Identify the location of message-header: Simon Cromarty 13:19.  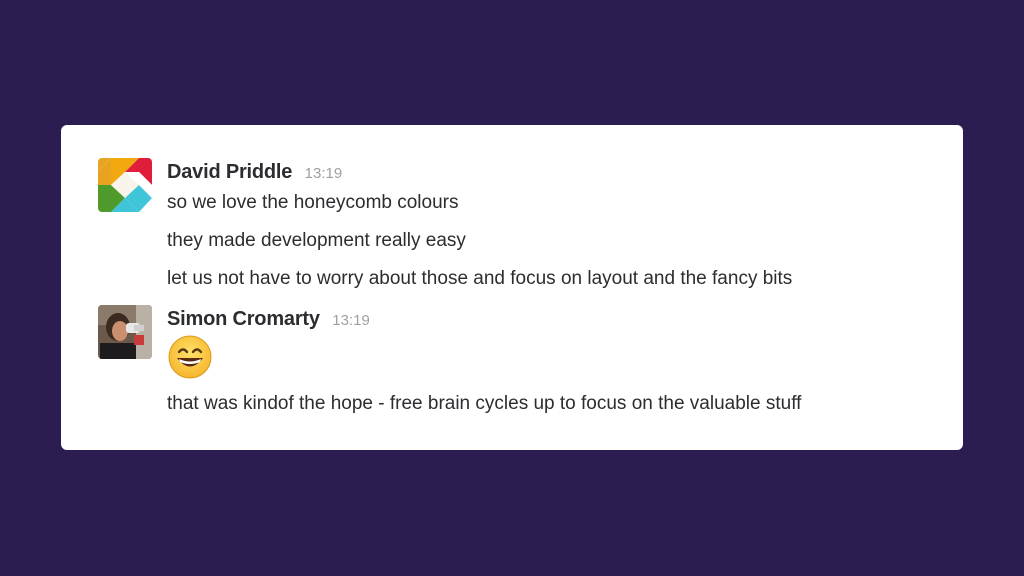
(268, 319).